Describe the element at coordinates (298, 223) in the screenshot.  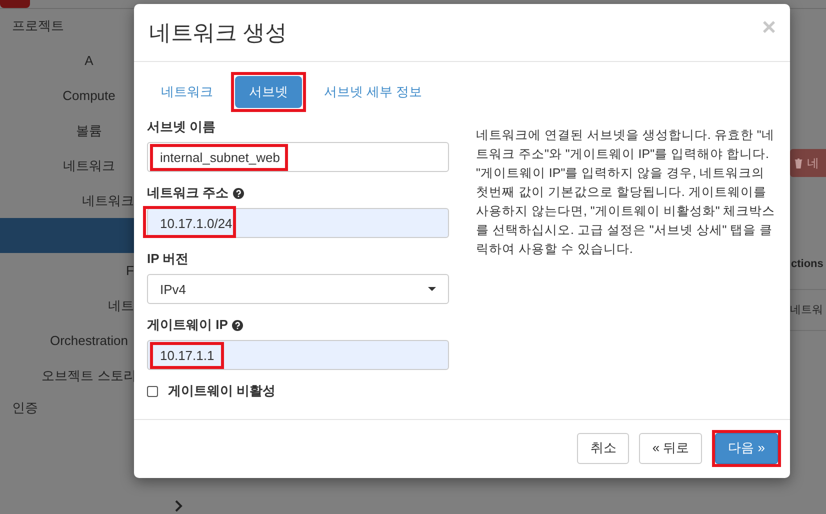
I see `input-field: 10.17.1.0/24` at that location.